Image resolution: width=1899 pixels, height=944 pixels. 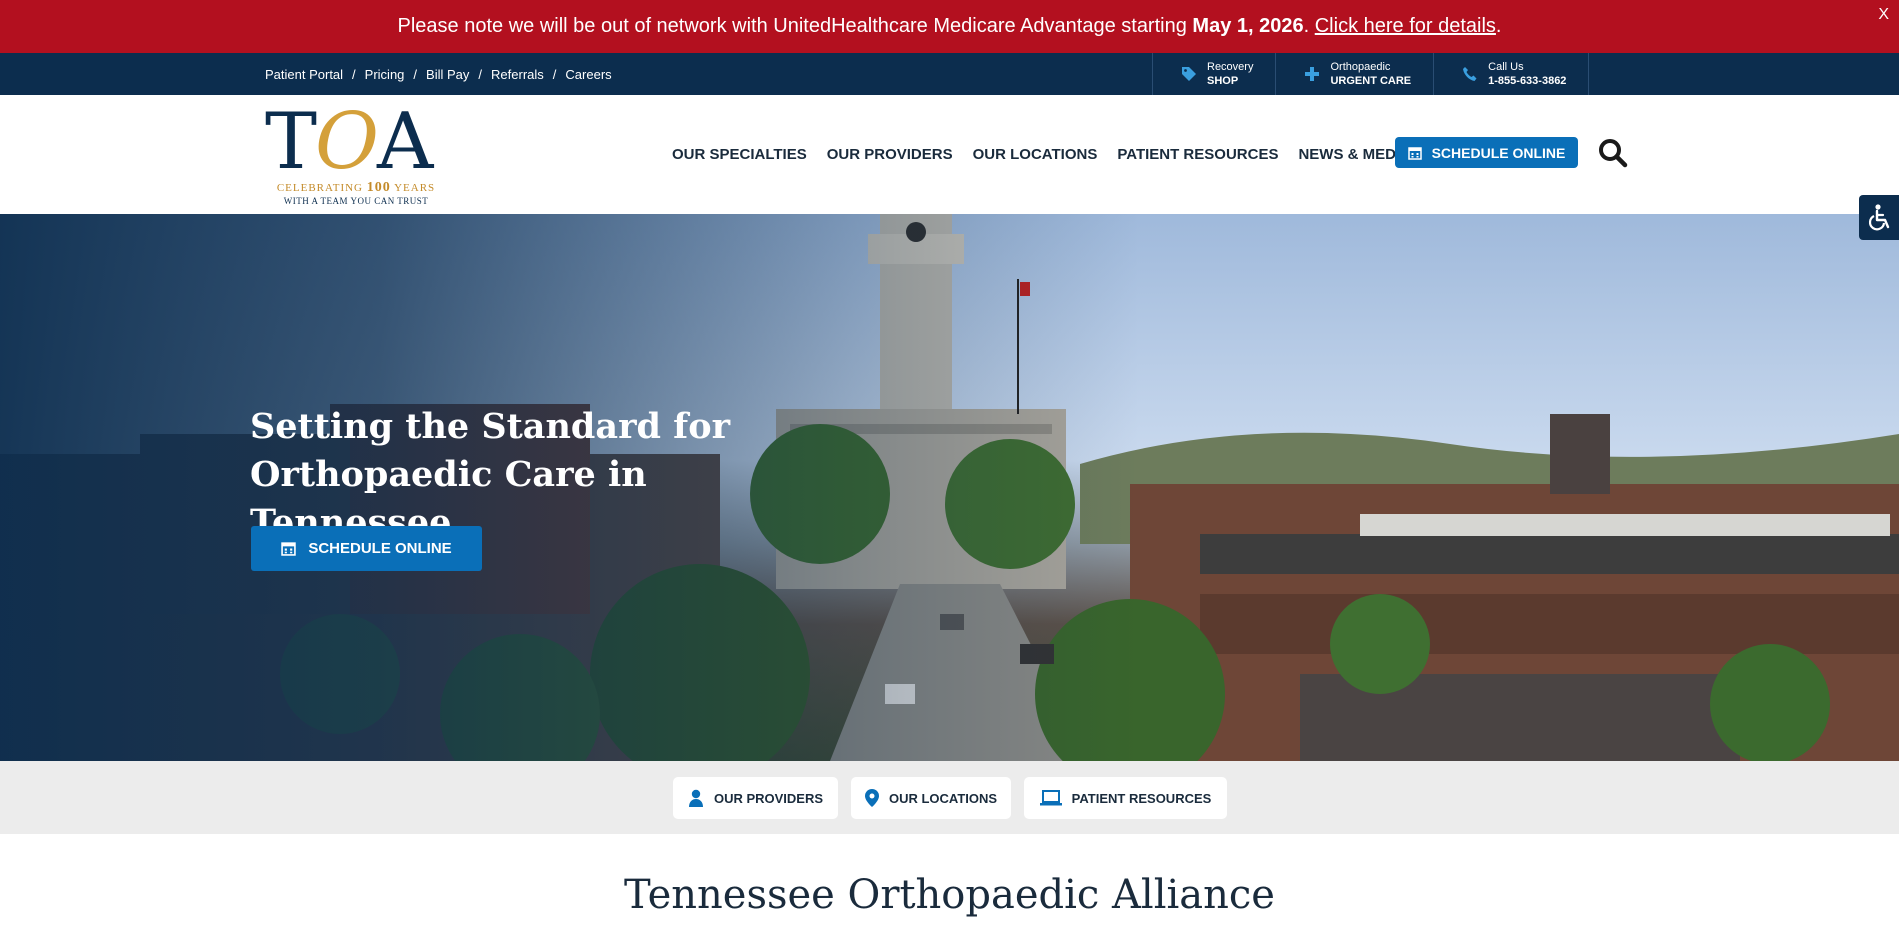 What do you see at coordinates (1050, 798) in the screenshot?
I see `laptop-icon` at bounding box center [1050, 798].